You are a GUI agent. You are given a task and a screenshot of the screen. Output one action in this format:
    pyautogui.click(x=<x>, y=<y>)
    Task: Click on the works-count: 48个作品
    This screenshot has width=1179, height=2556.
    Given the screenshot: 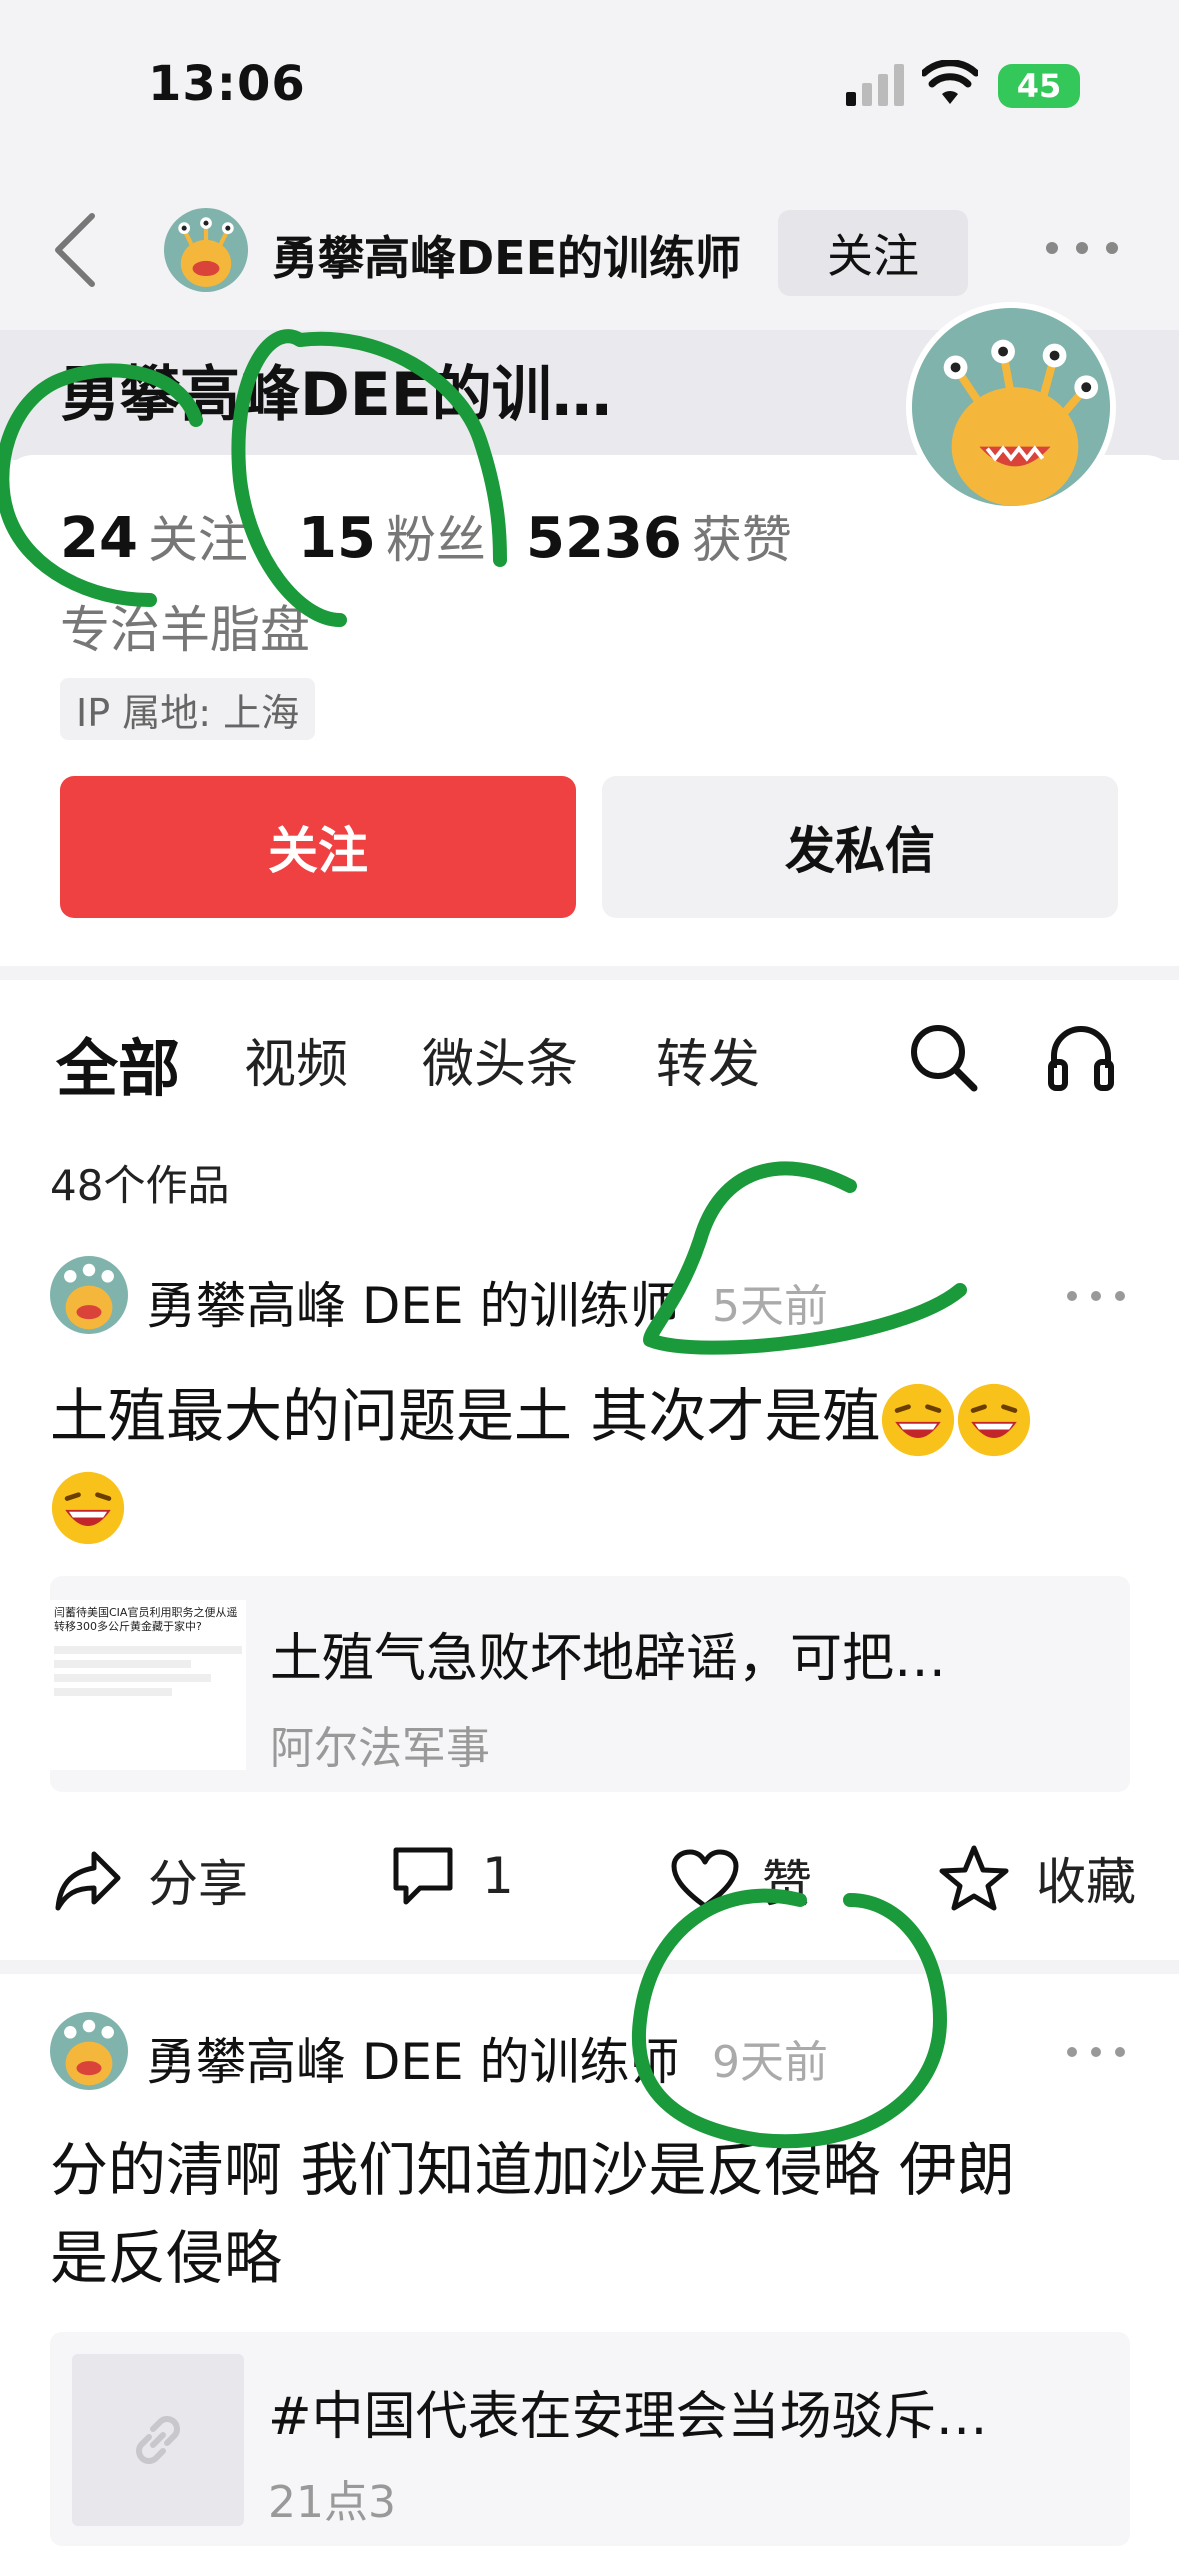 What is the action you would take?
    pyautogui.click(x=140, y=1185)
    